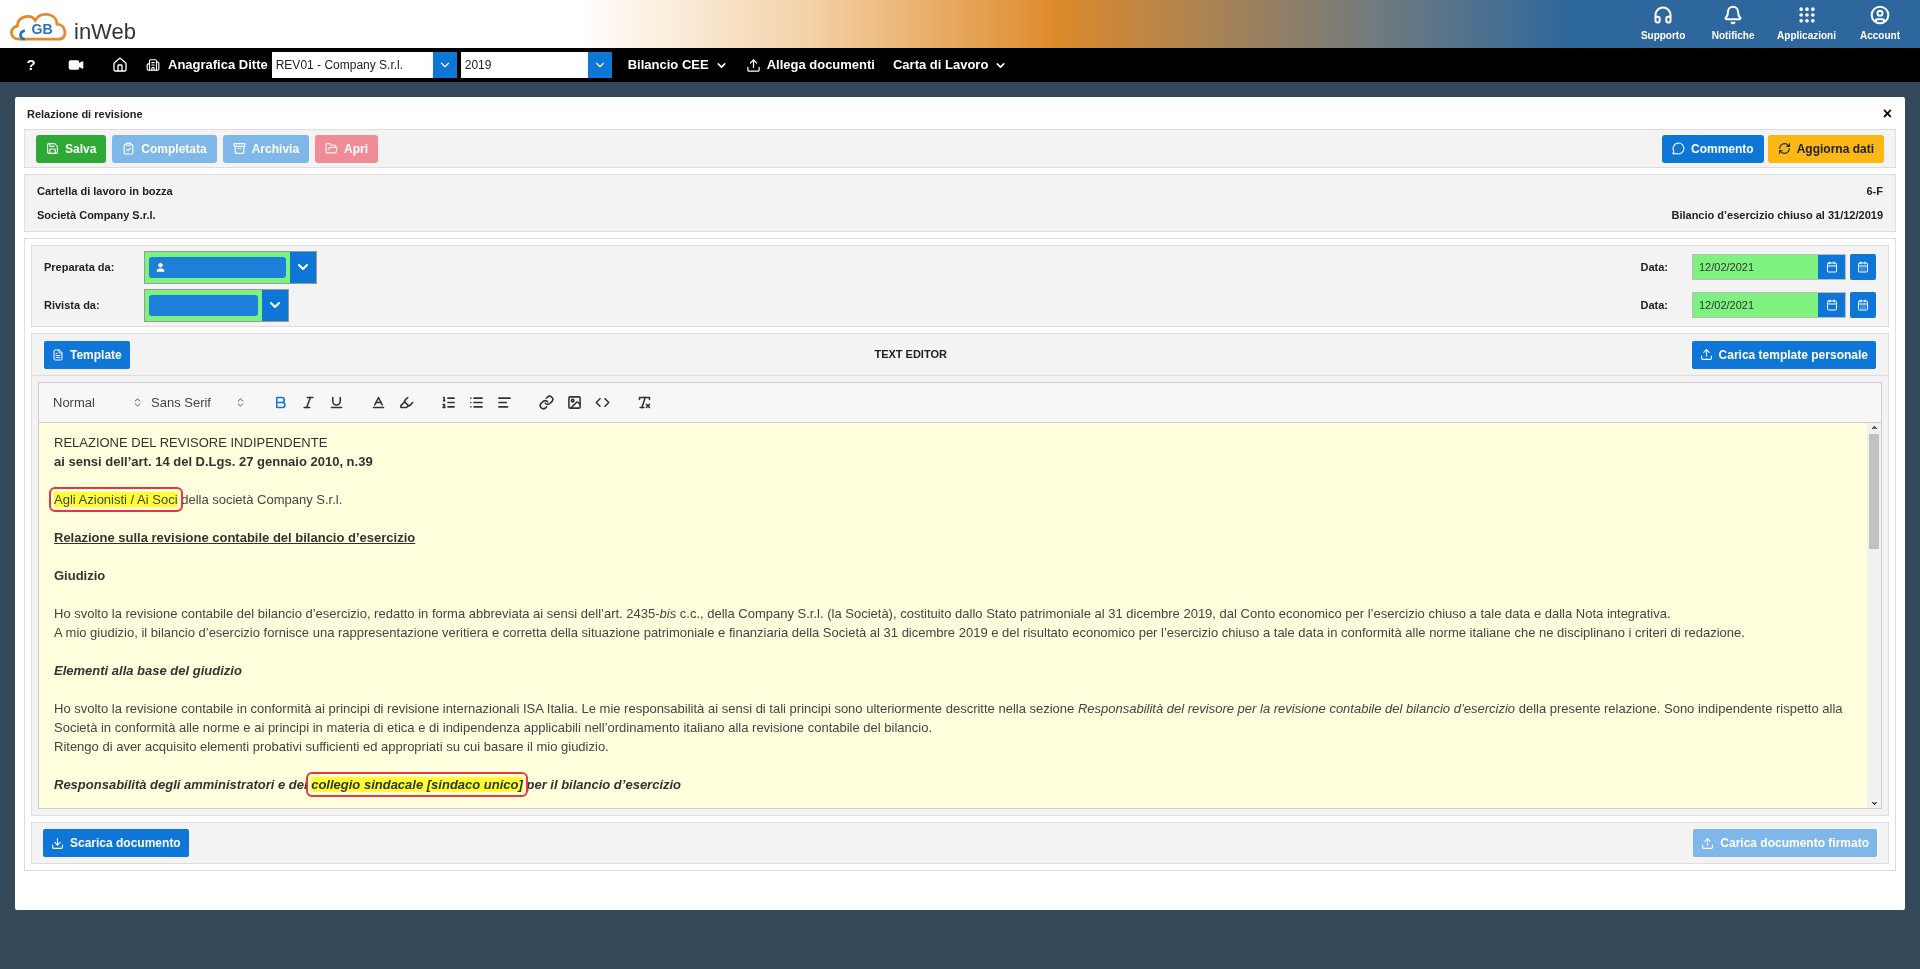  I want to click on complete-icon, so click(129, 148).